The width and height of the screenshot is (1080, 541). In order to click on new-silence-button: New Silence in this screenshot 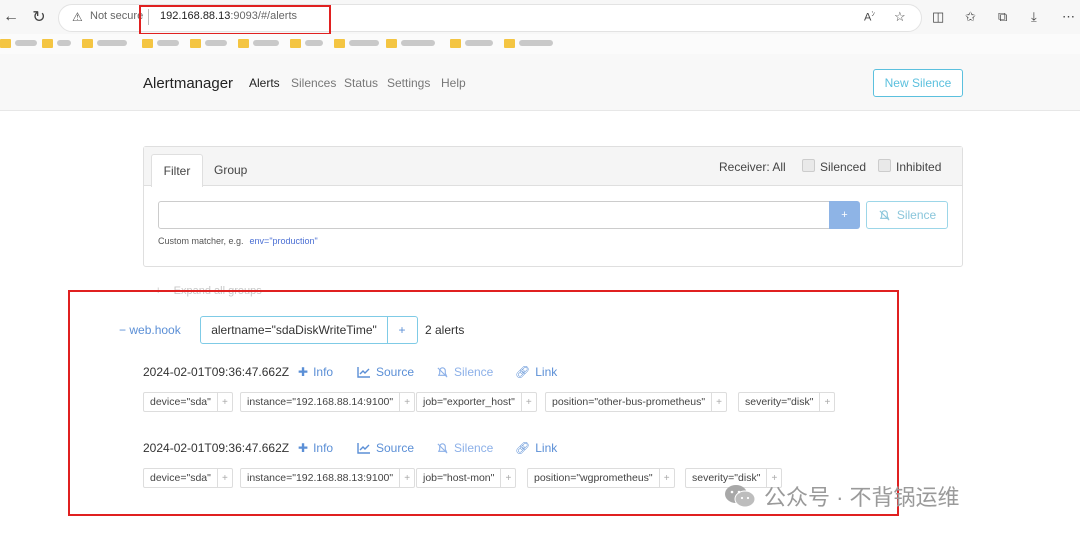, I will do `click(918, 83)`.